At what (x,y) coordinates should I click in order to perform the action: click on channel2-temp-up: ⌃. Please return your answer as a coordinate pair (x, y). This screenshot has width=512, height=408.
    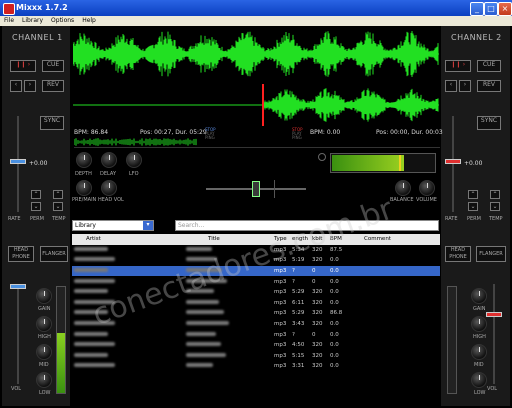
    Looking at the image, I should click on (495, 194).